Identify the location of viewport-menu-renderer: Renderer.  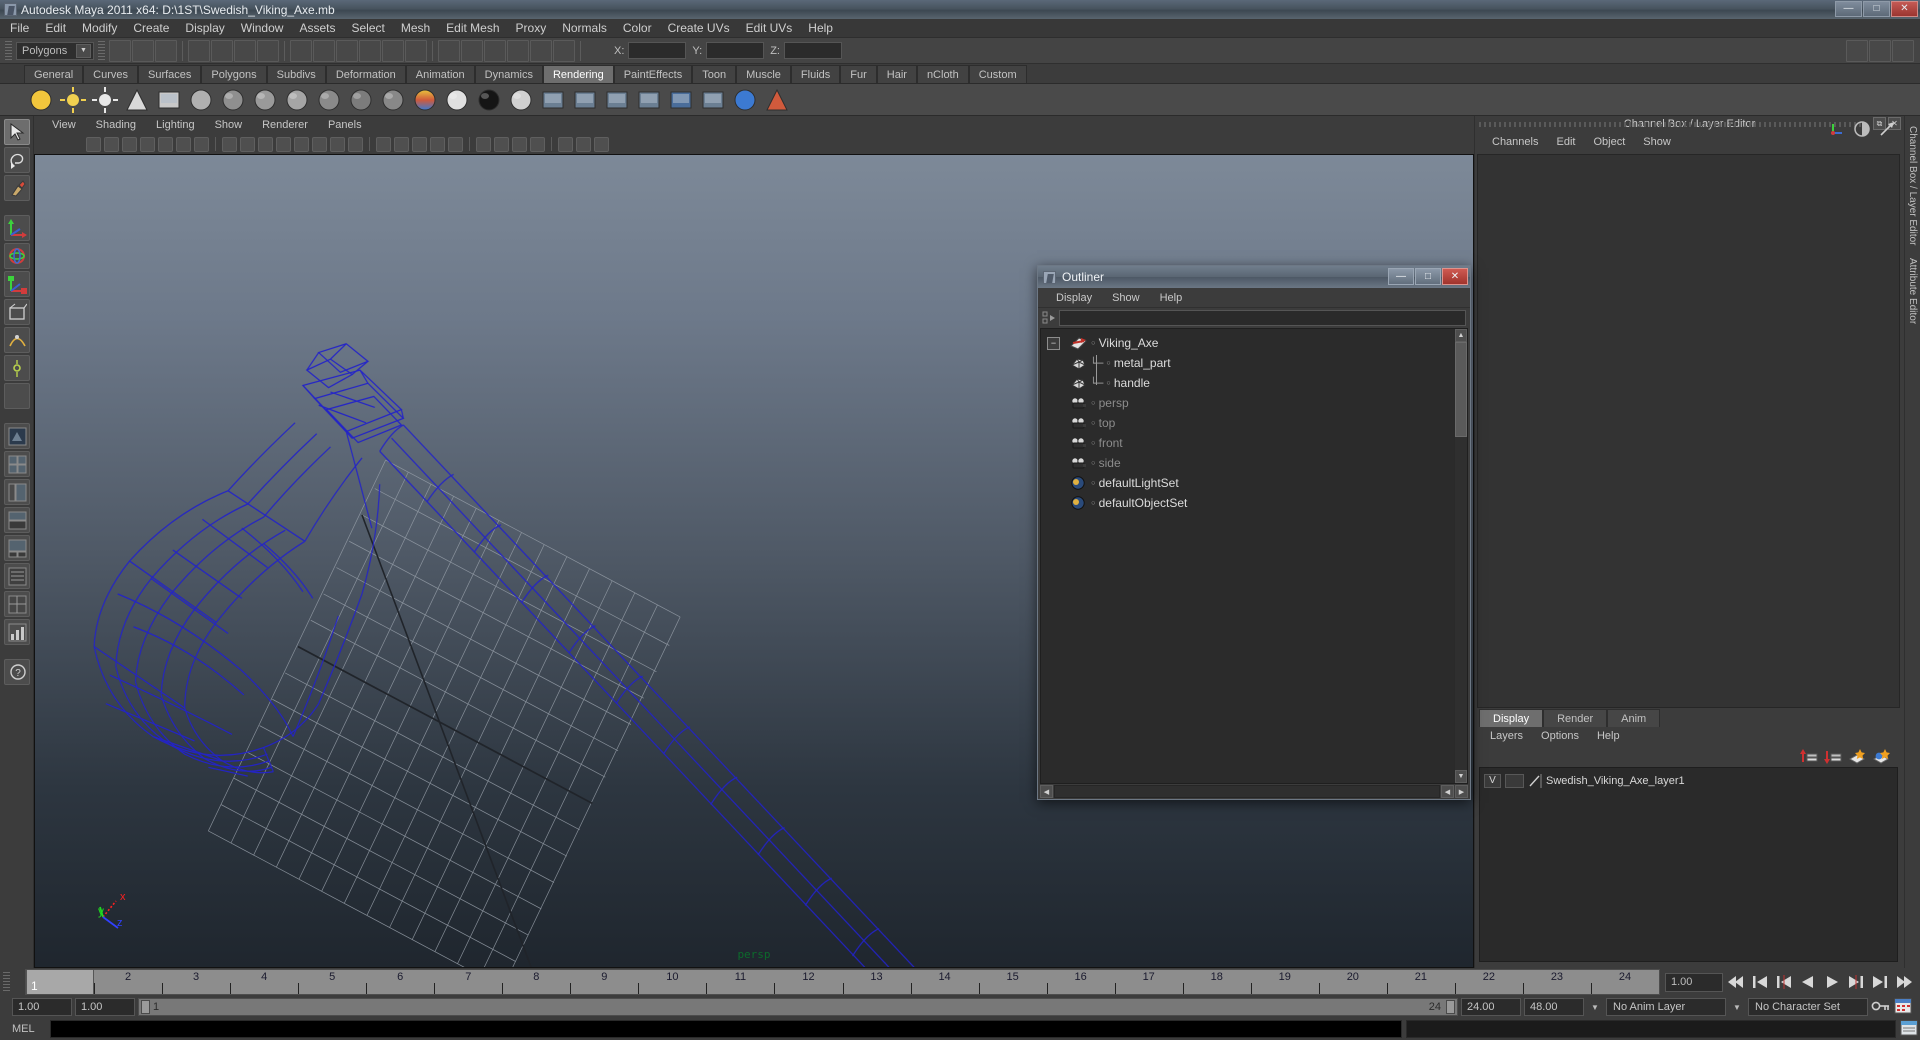
(285, 125).